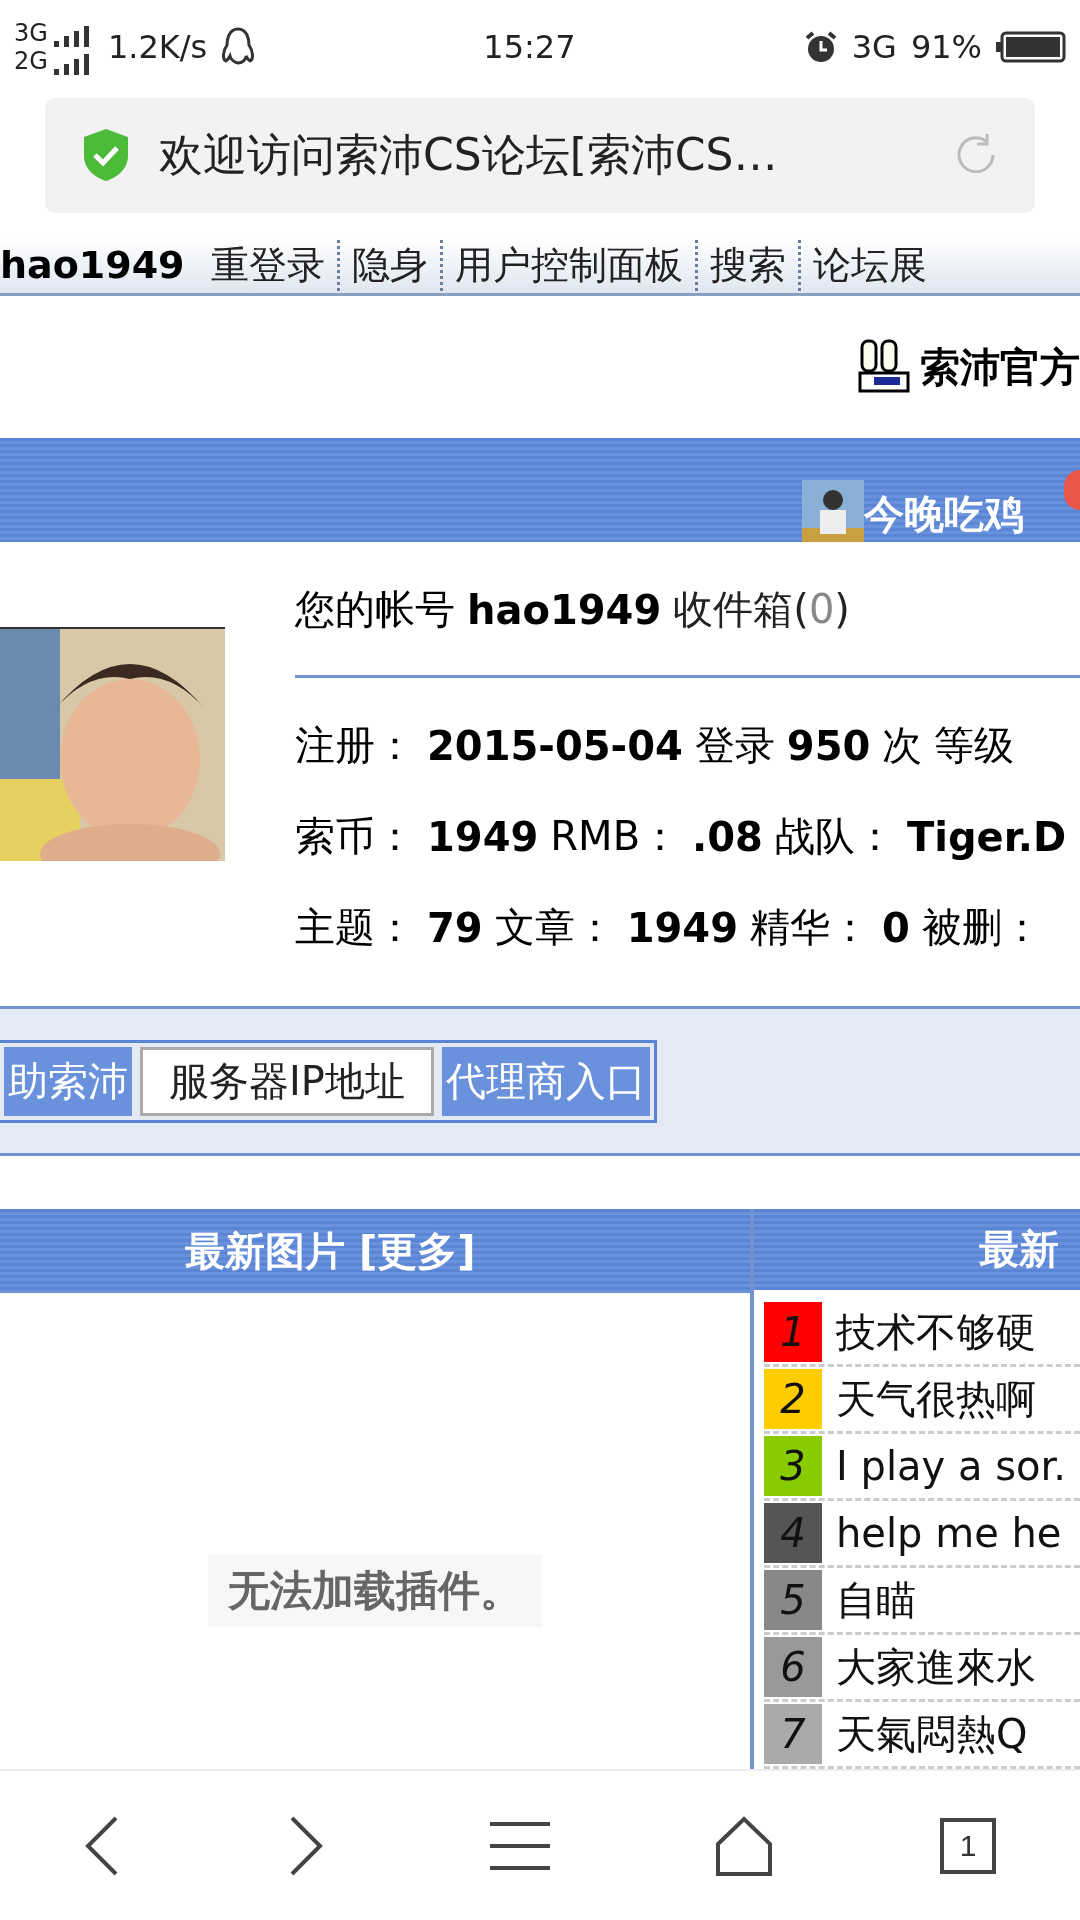  What do you see at coordinates (986, 836) in the screenshot?
I see `stat-value: Tiger.D` at bounding box center [986, 836].